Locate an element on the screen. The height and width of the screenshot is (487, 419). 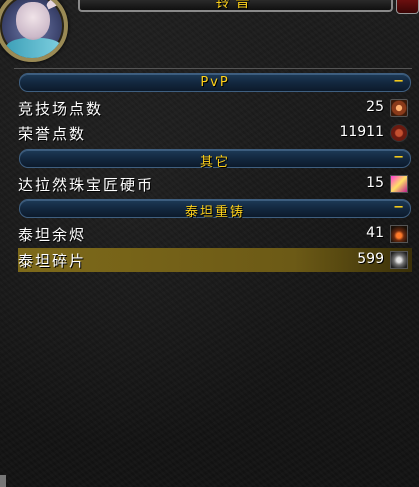
section-header-titanforged: 泰坦重铸 − is located at coordinates (215, 209).